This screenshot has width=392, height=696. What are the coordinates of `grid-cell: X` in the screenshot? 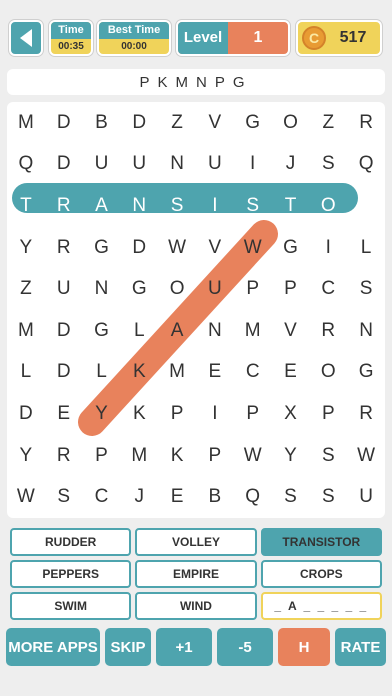 It's located at (291, 414).